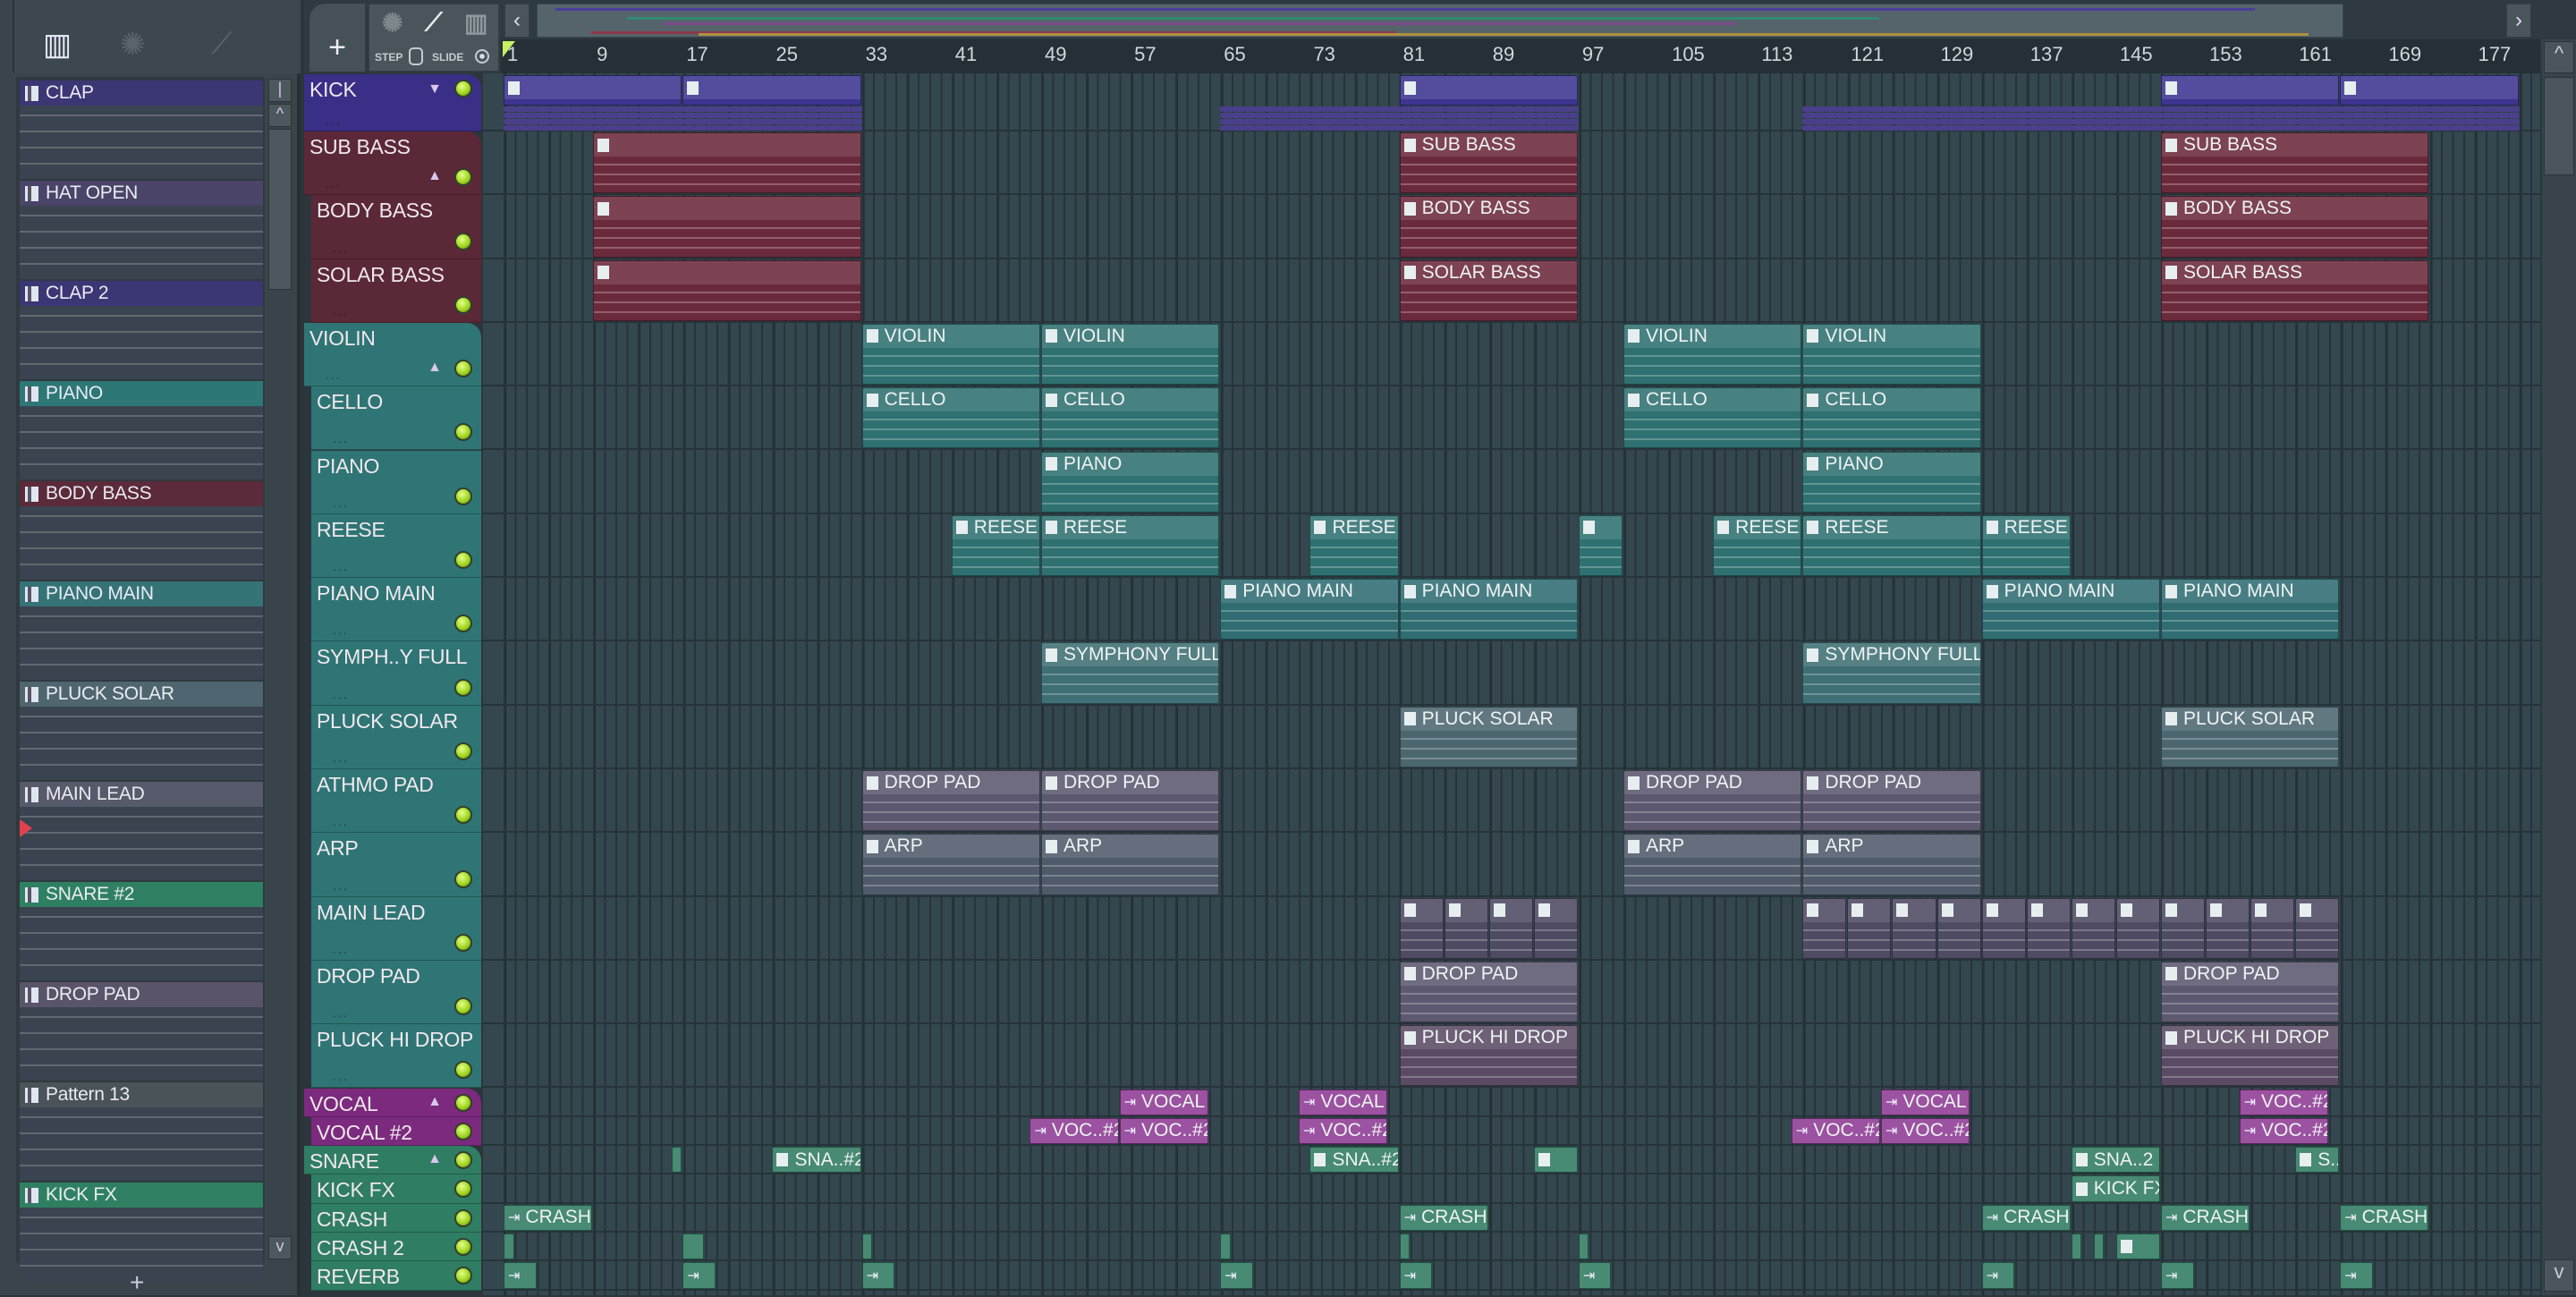  I want to click on track-name: PLUCK HI DROP, so click(395, 1040).